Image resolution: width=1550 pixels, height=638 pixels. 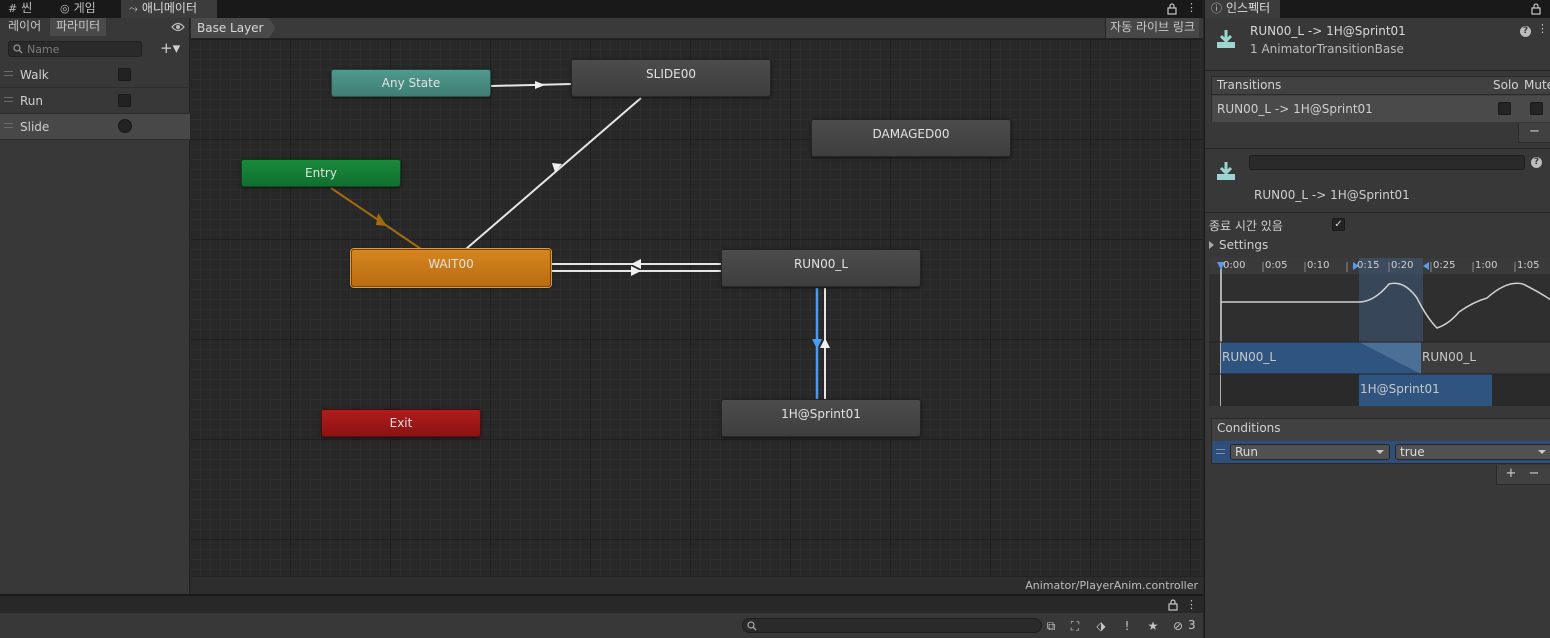 What do you see at coordinates (1111, 585) in the screenshot?
I see `controller-path: Animator/PlayerAnim.controller` at bounding box center [1111, 585].